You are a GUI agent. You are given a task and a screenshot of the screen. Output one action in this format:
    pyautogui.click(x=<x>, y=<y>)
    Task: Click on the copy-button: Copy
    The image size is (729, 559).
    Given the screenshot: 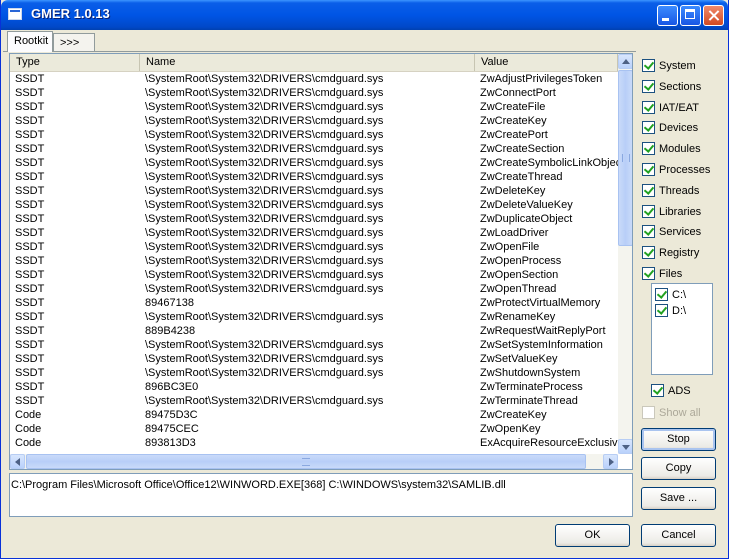 What is the action you would take?
    pyautogui.click(x=678, y=468)
    